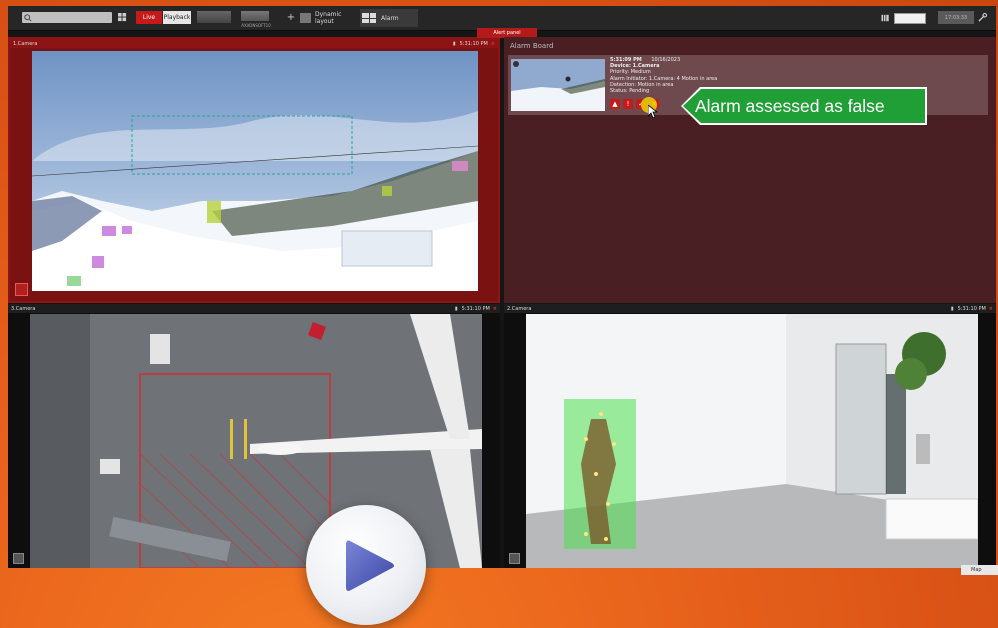 This screenshot has width=998, height=628. I want to click on alarm-time: 5:31:09 PM, so click(626, 60).